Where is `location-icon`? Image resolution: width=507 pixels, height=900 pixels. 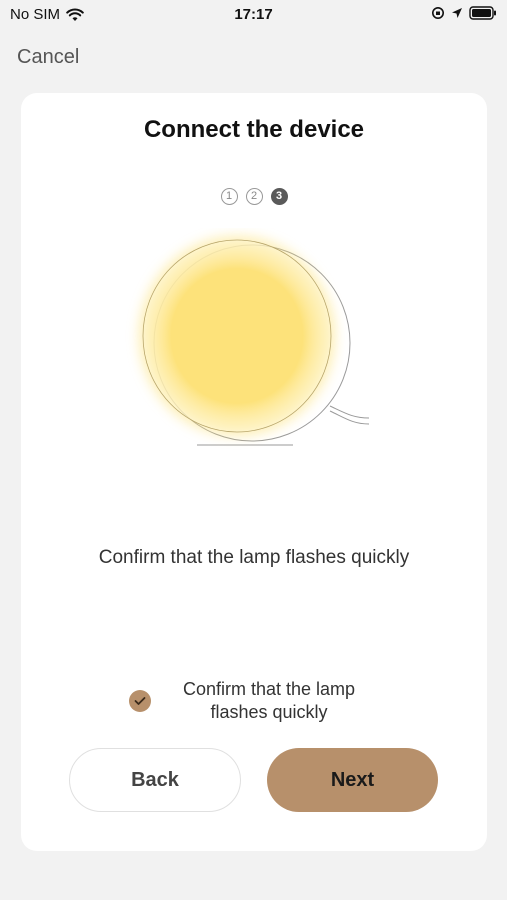 location-icon is located at coordinates (457, 13).